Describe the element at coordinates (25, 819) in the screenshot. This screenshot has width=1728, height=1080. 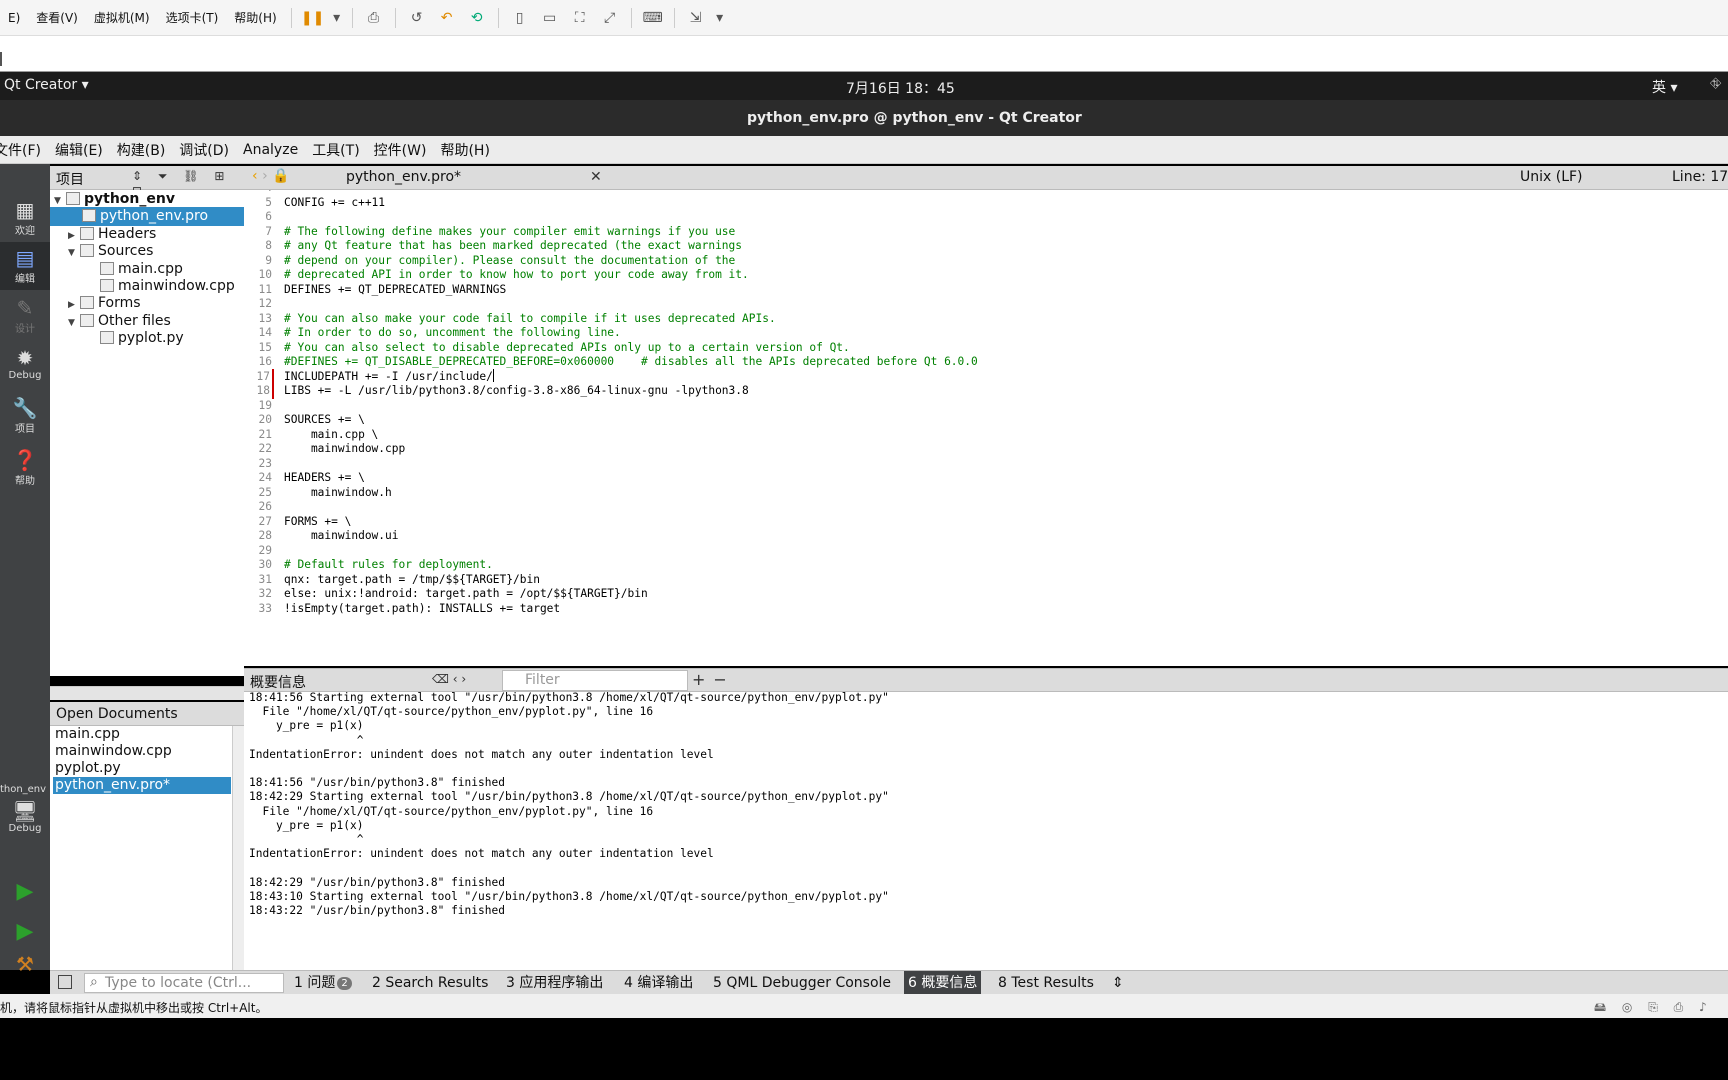
I see `kit-selector: thon_env 🖥 Debug` at that location.